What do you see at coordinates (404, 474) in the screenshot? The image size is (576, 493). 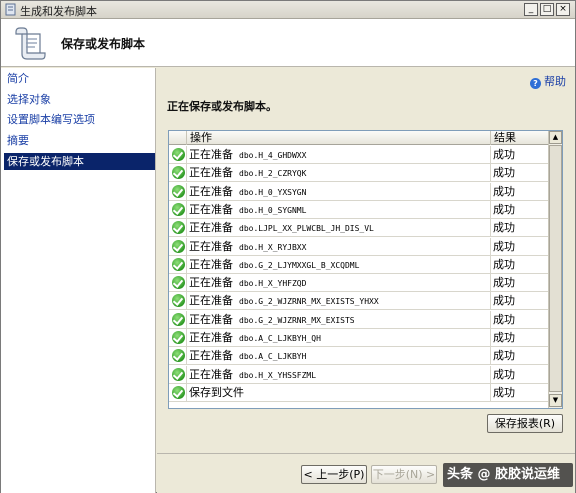 I see `next-button: 下一步(N) >` at bounding box center [404, 474].